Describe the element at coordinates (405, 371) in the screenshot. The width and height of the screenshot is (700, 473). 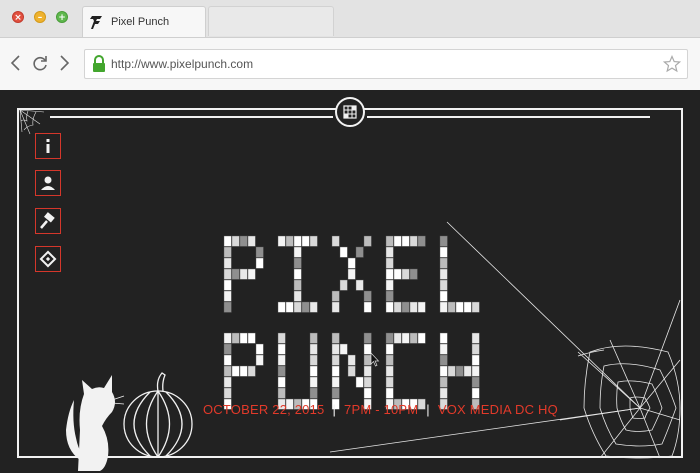
I see `logo-letter-c` at that location.